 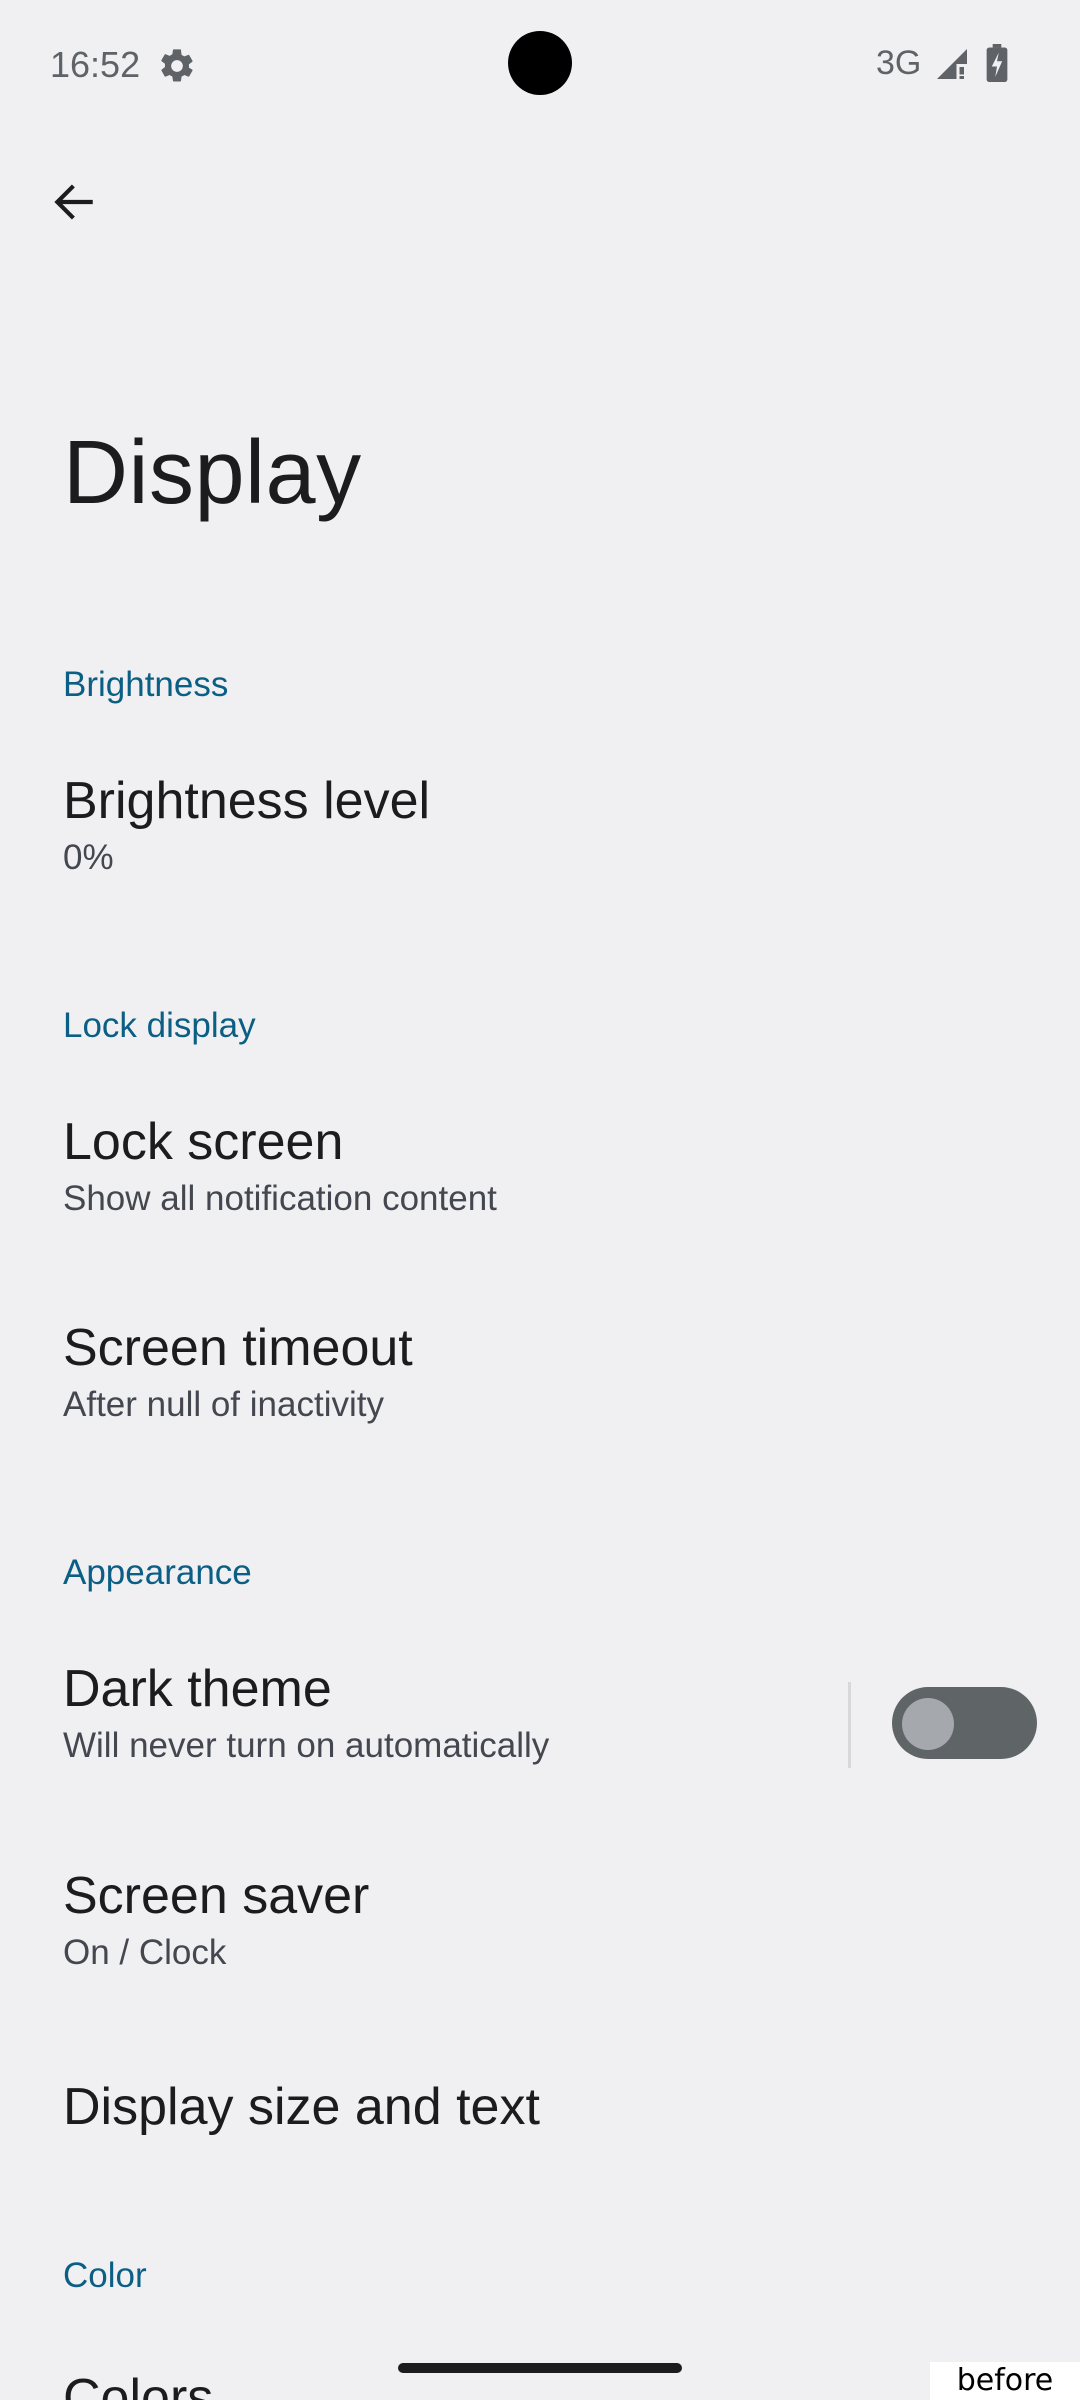 I want to click on category-brightness: Brightness, so click(x=550, y=685).